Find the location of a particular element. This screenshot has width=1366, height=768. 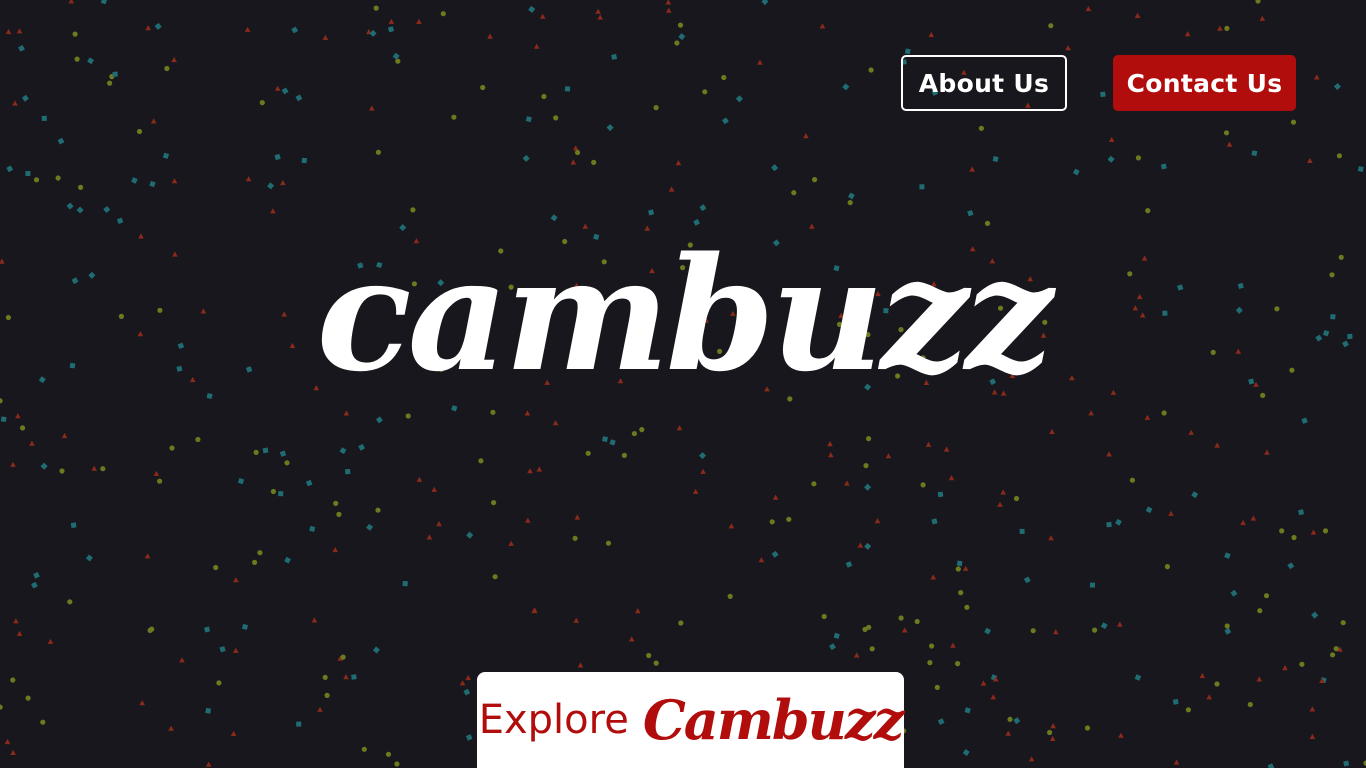

explore-cambuzz-button: Explore Cambuzz is located at coordinates (690, 720).